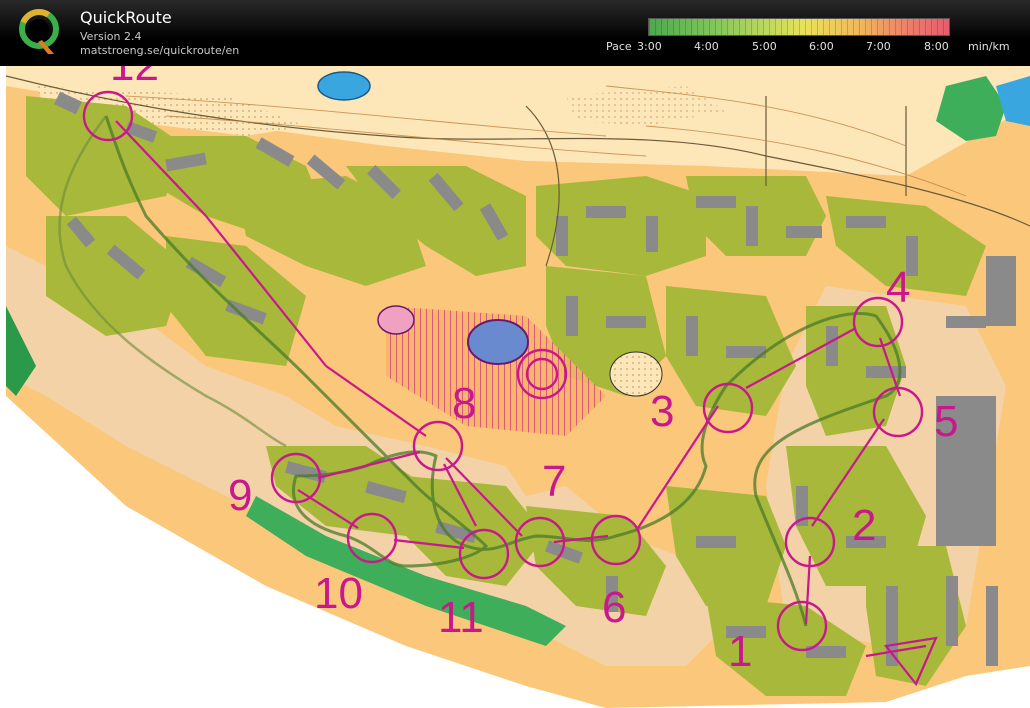  What do you see at coordinates (706, 46) in the screenshot?
I see `pace-tick-label: 4:00` at bounding box center [706, 46].